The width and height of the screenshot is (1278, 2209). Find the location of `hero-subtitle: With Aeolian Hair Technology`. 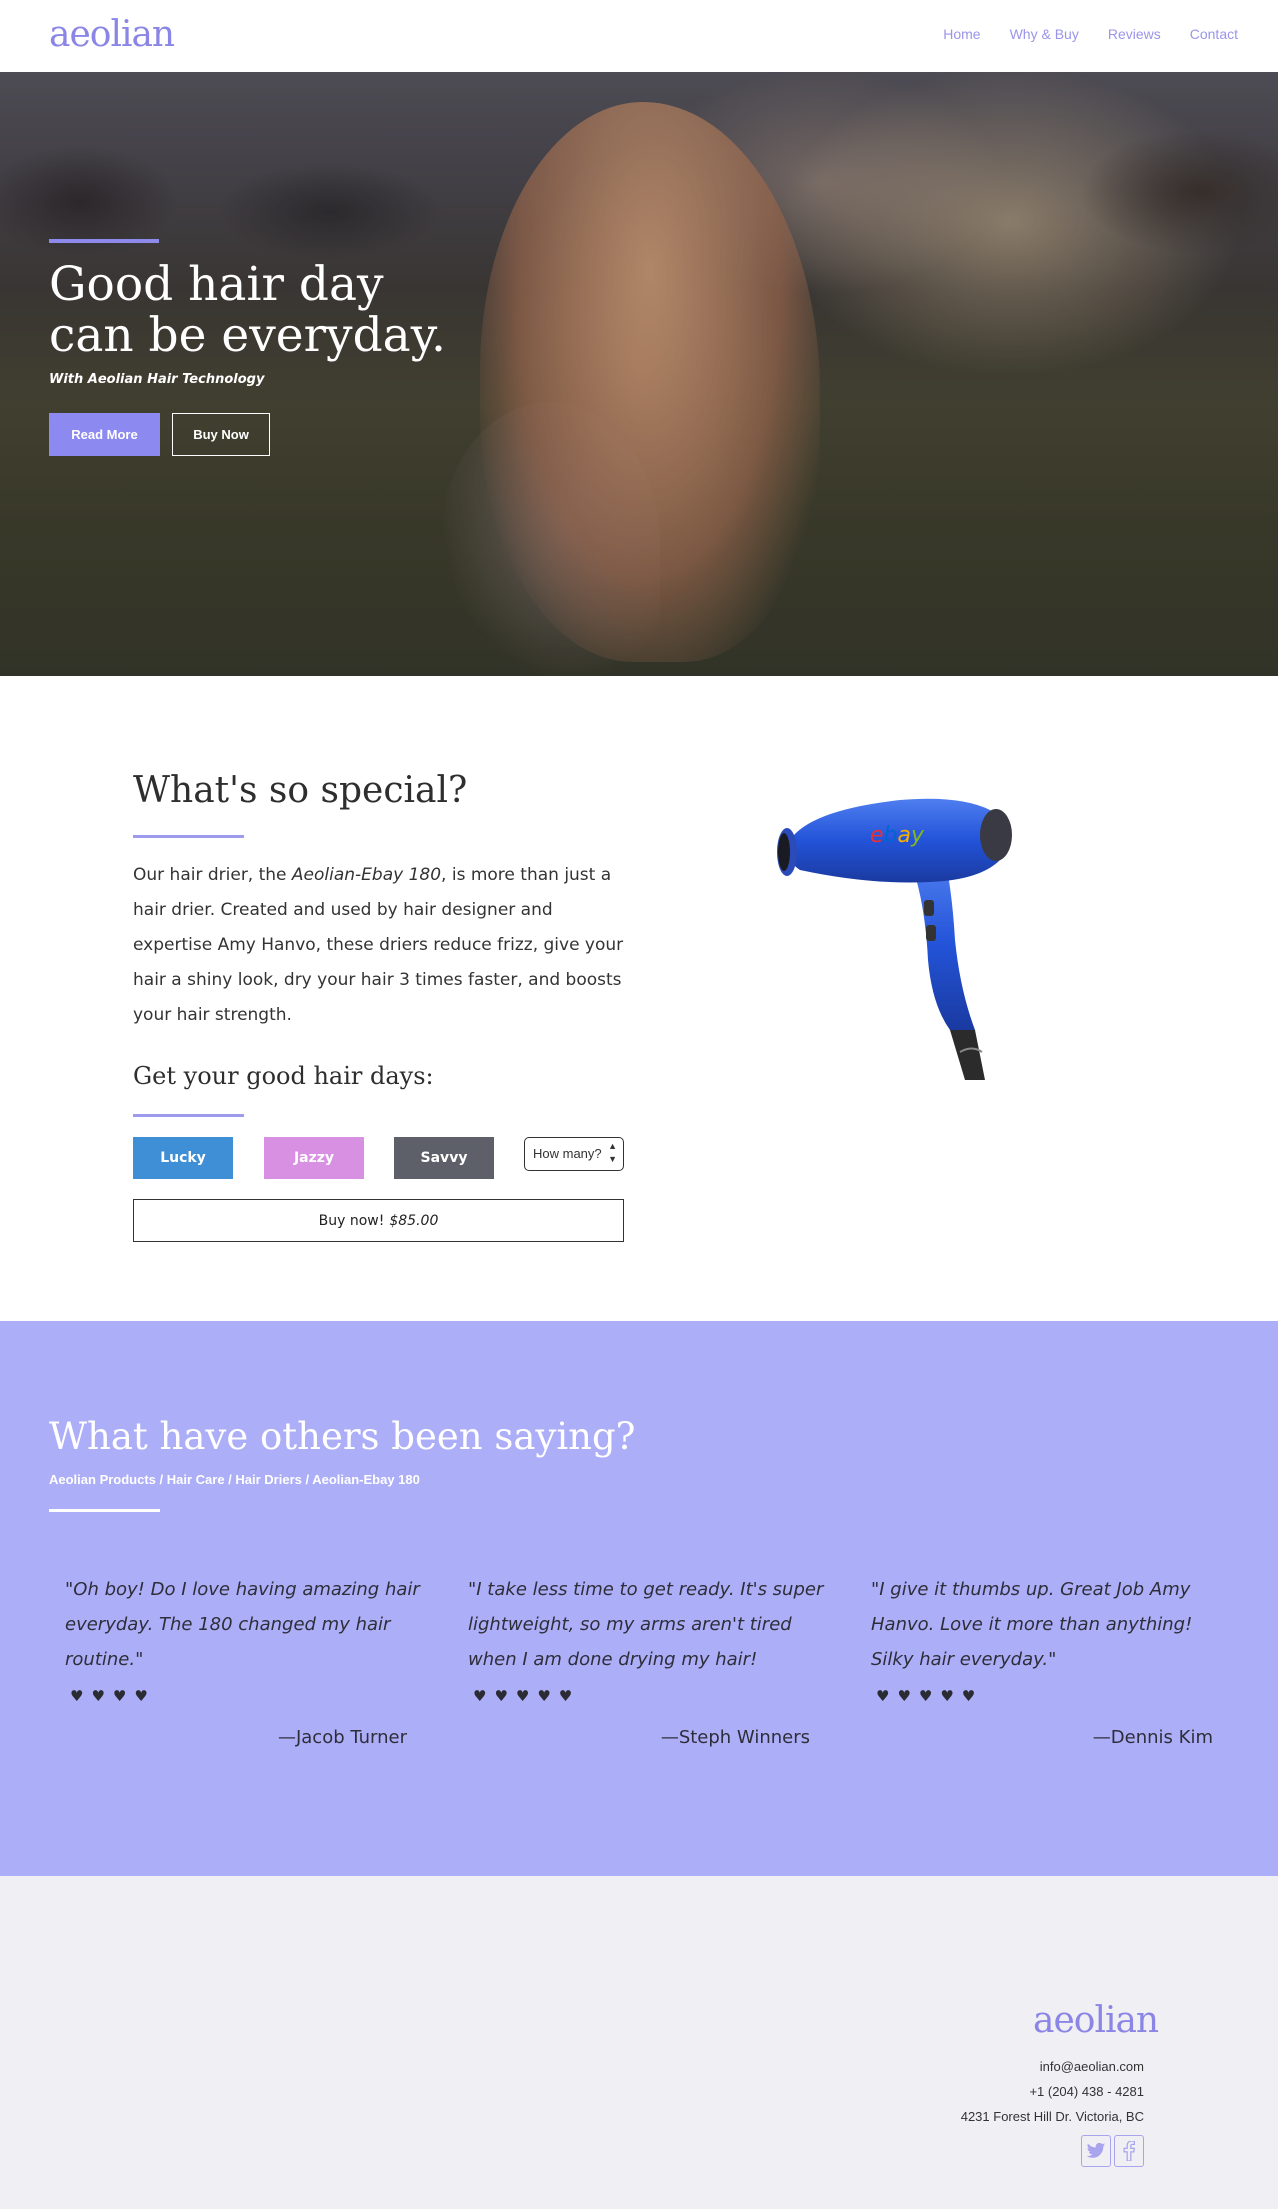

hero-subtitle: With Aeolian Hair Technology is located at coordinates (157, 379).